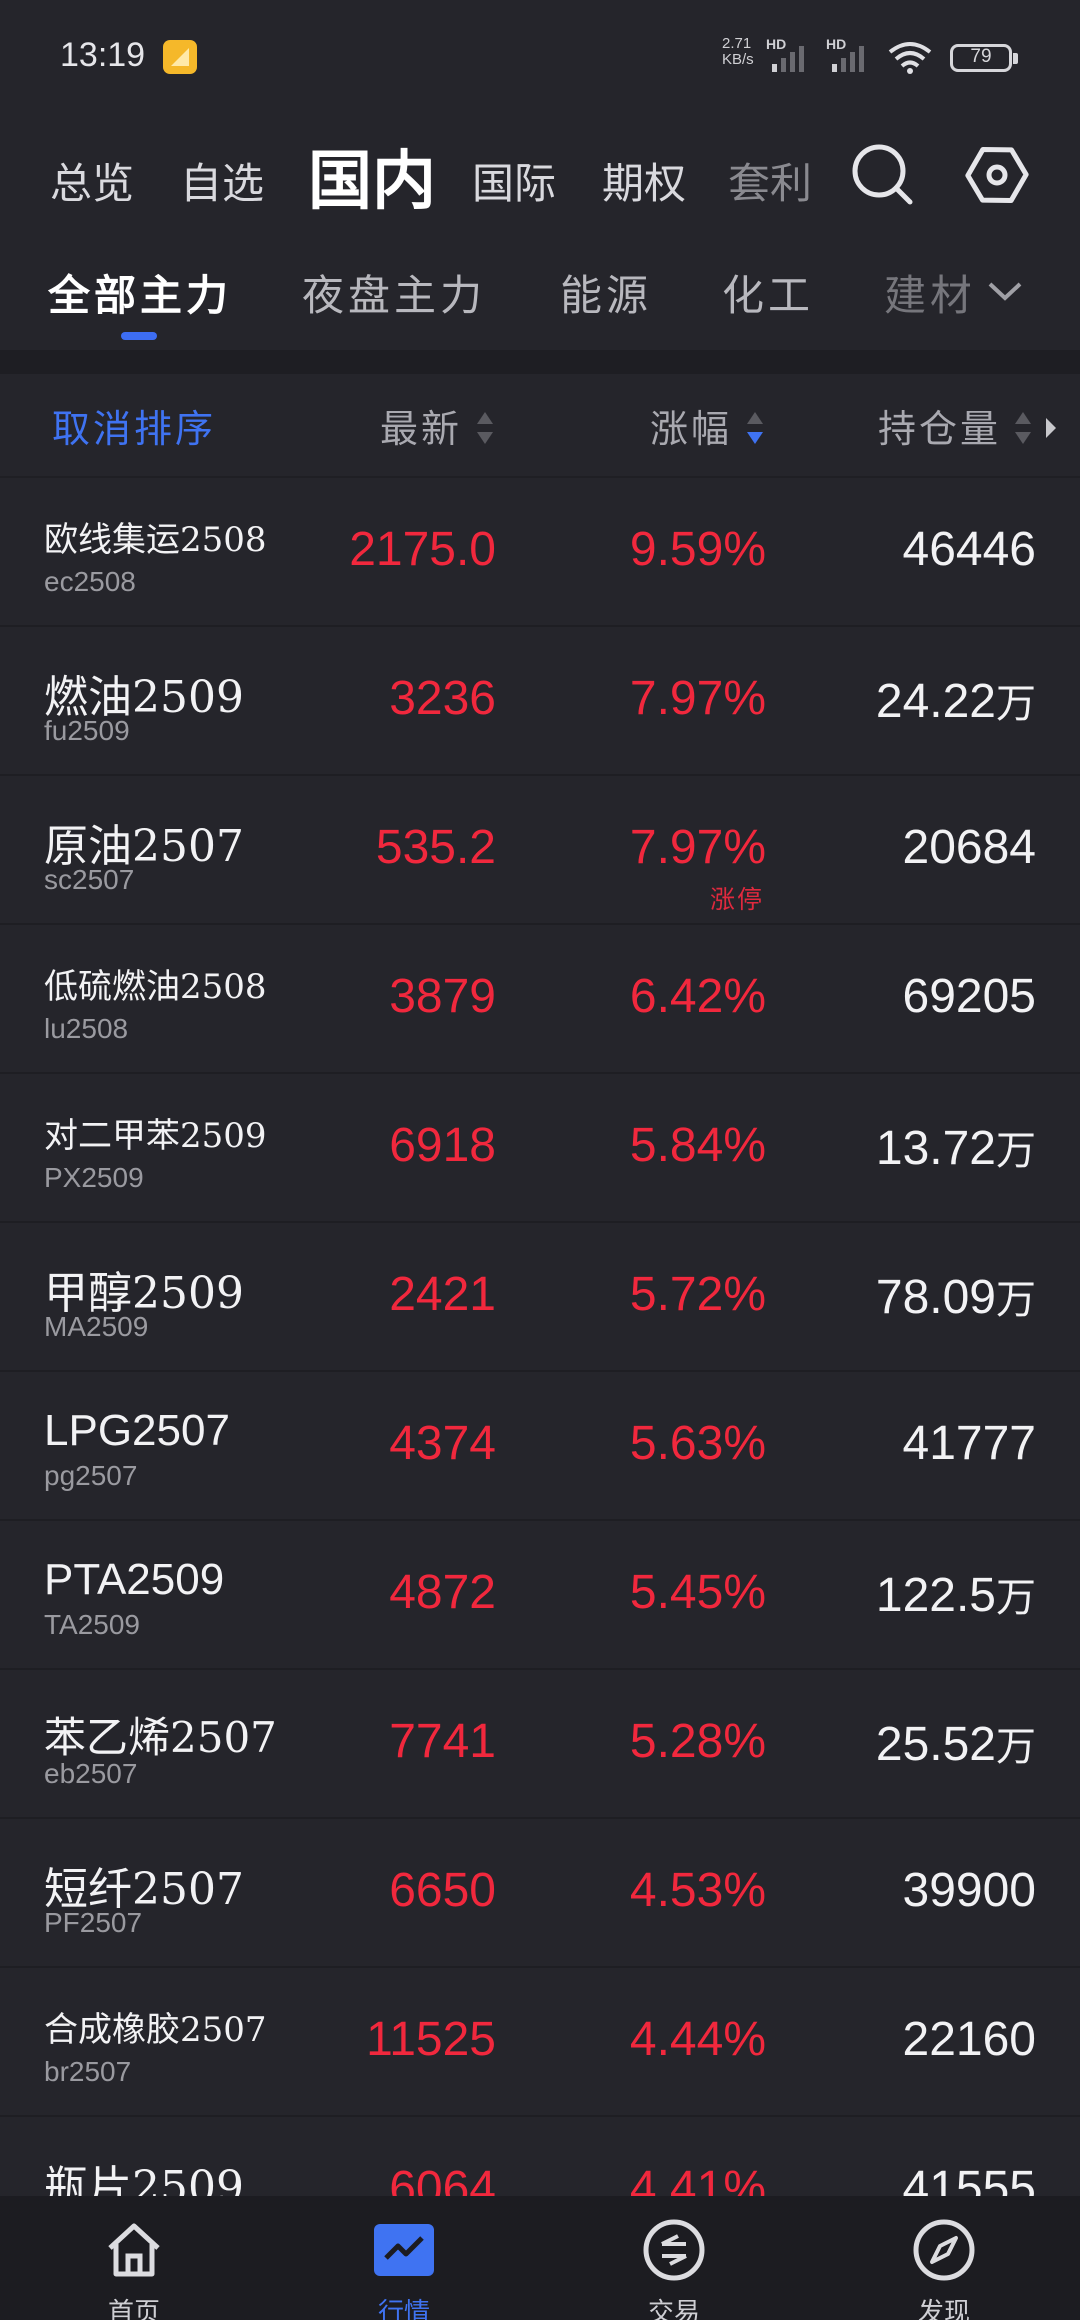 This screenshot has width=1080, height=2320. What do you see at coordinates (96, 1326) in the screenshot?
I see `contract-code: MA2509` at bounding box center [96, 1326].